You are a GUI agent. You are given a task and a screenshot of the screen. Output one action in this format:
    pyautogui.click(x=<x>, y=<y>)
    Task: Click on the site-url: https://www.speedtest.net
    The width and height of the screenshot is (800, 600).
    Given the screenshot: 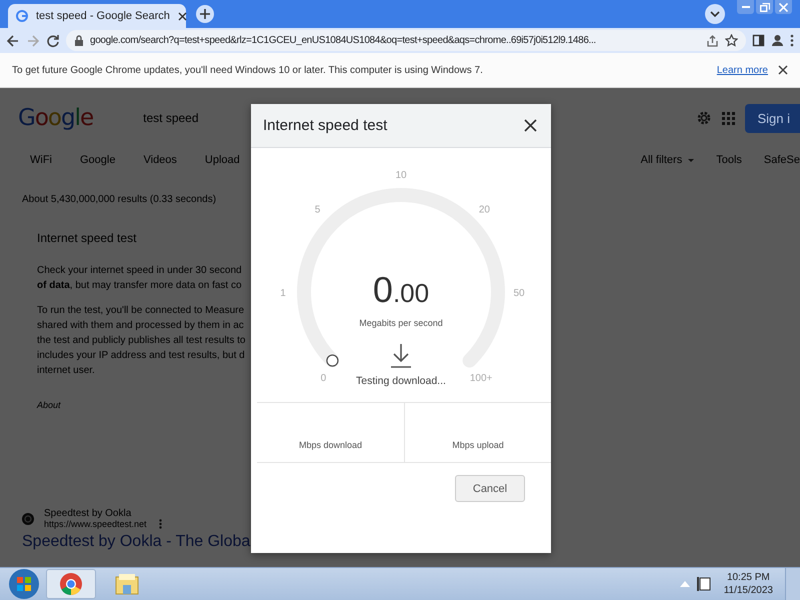 What is the action you would take?
    pyautogui.click(x=95, y=524)
    